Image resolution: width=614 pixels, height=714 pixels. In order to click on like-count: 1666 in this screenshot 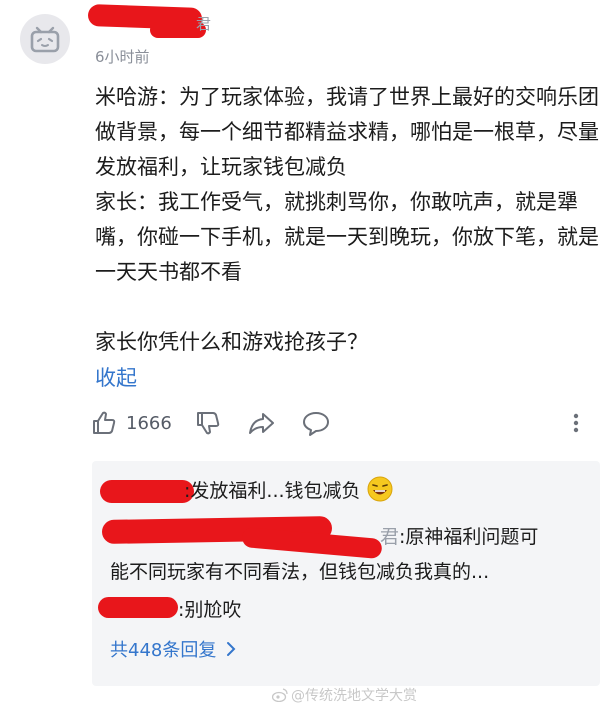, I will do `click(149, 423)`.